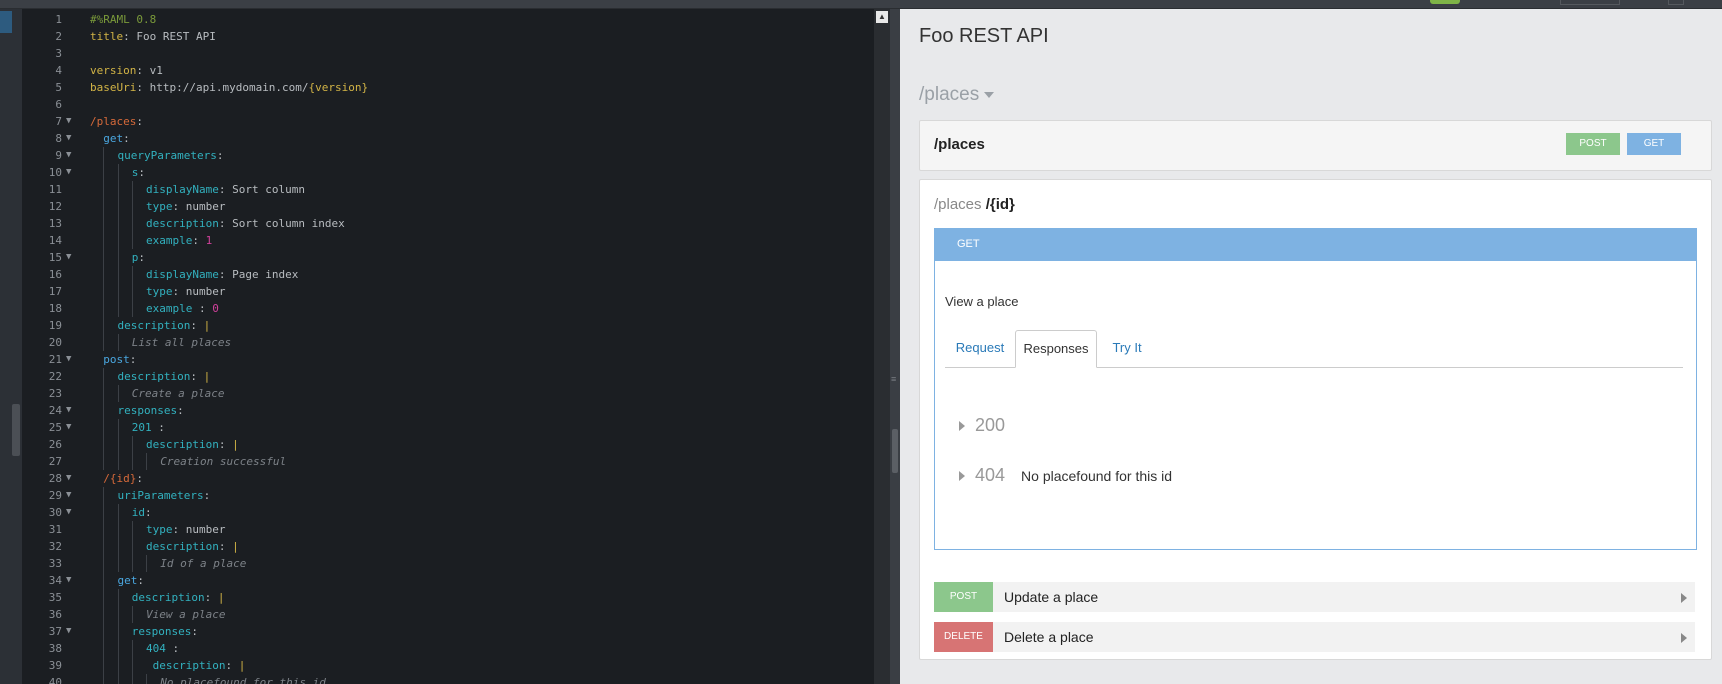 This screenshot has height=684, width=1722. Describe the element at coordinates (1051, 597) in the screenshot. I see `action-label: Update a place` at that location.